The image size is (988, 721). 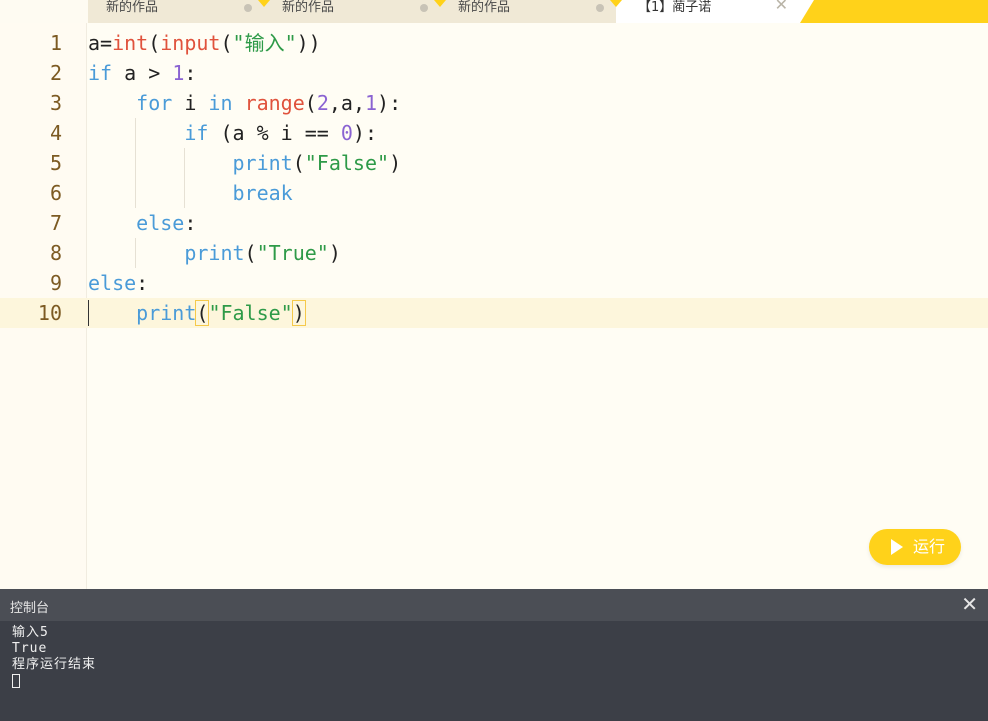 What do you see at coordinates (929, 546) in the screenshot?
I see `run-button-label: 运行` at bounding box center [929, 546].